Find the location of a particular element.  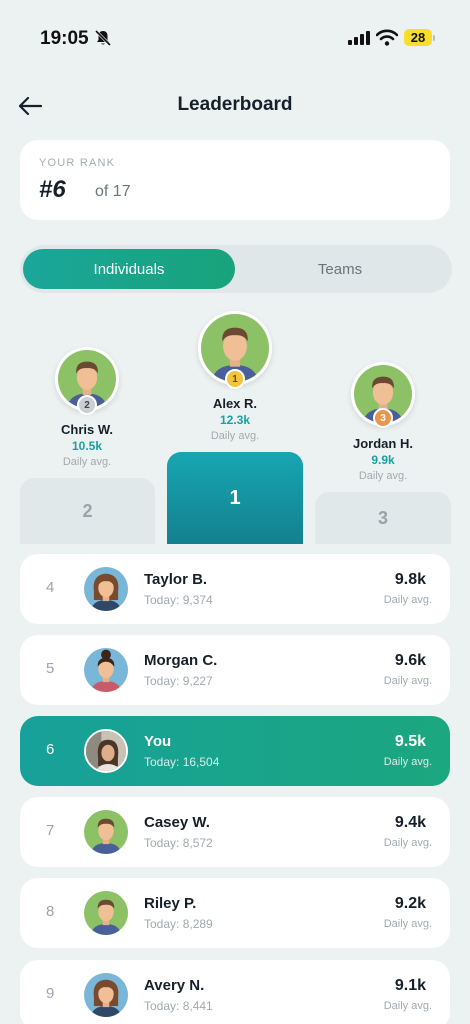

leaderboard-row: 9 Avery N. Today: 8,441 9.1k Daily avg. is located at coordinates (235, 992).